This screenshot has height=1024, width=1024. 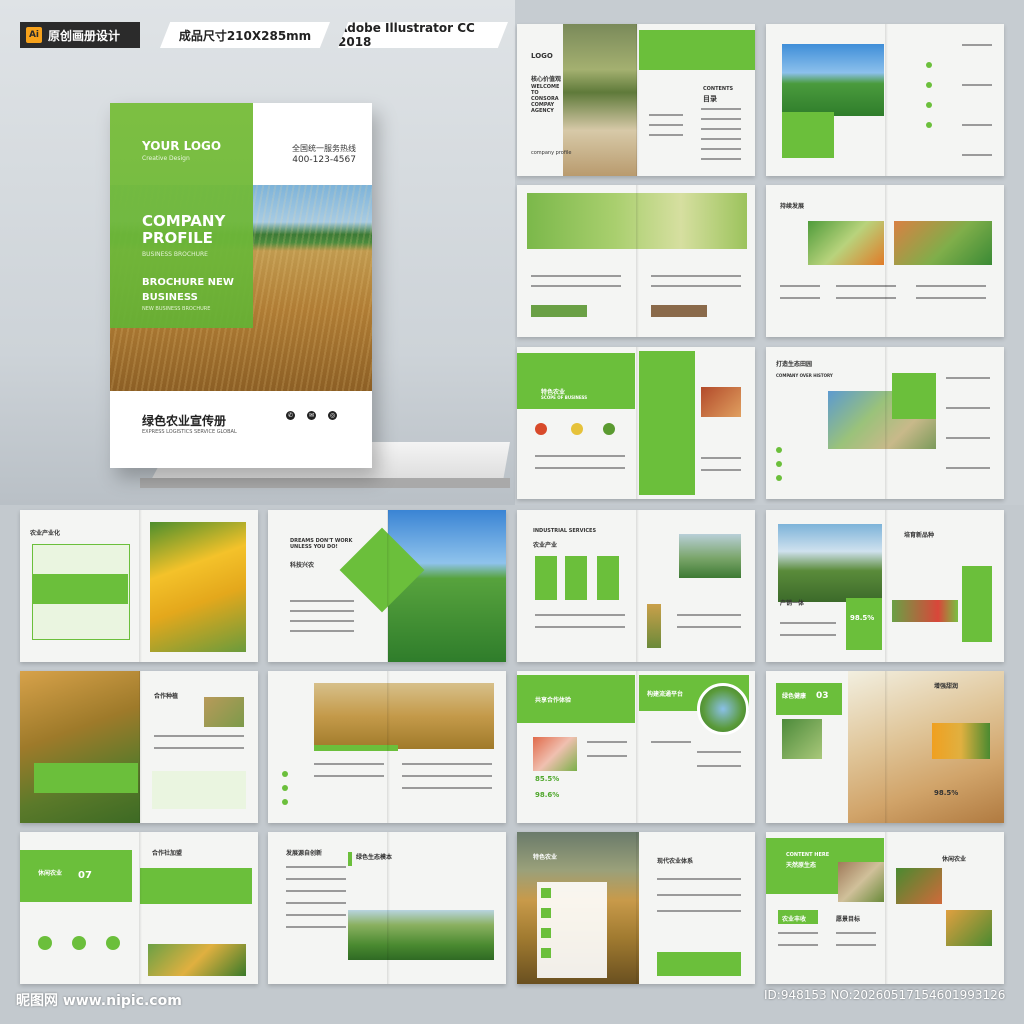 What do you see at coordinates (387, 908) in the screenshot?
I see `spread-16: 发展源自创新 绿色生态模本` at bounding box center [387, 908].